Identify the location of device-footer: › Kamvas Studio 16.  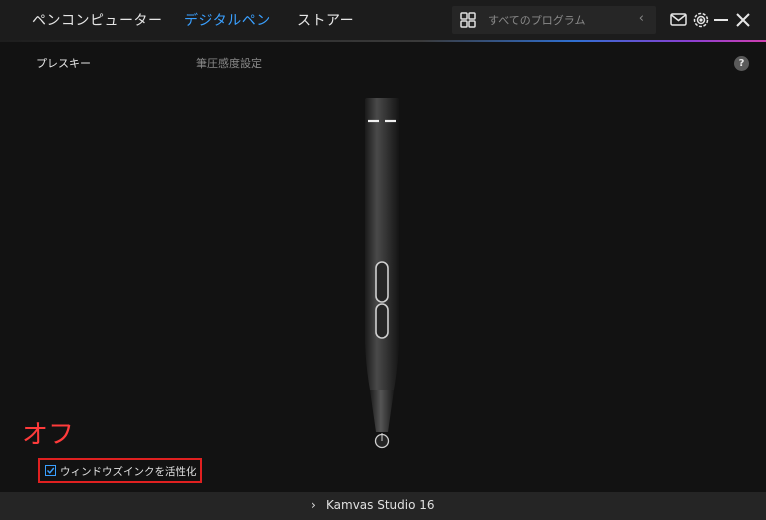
(383, 506).